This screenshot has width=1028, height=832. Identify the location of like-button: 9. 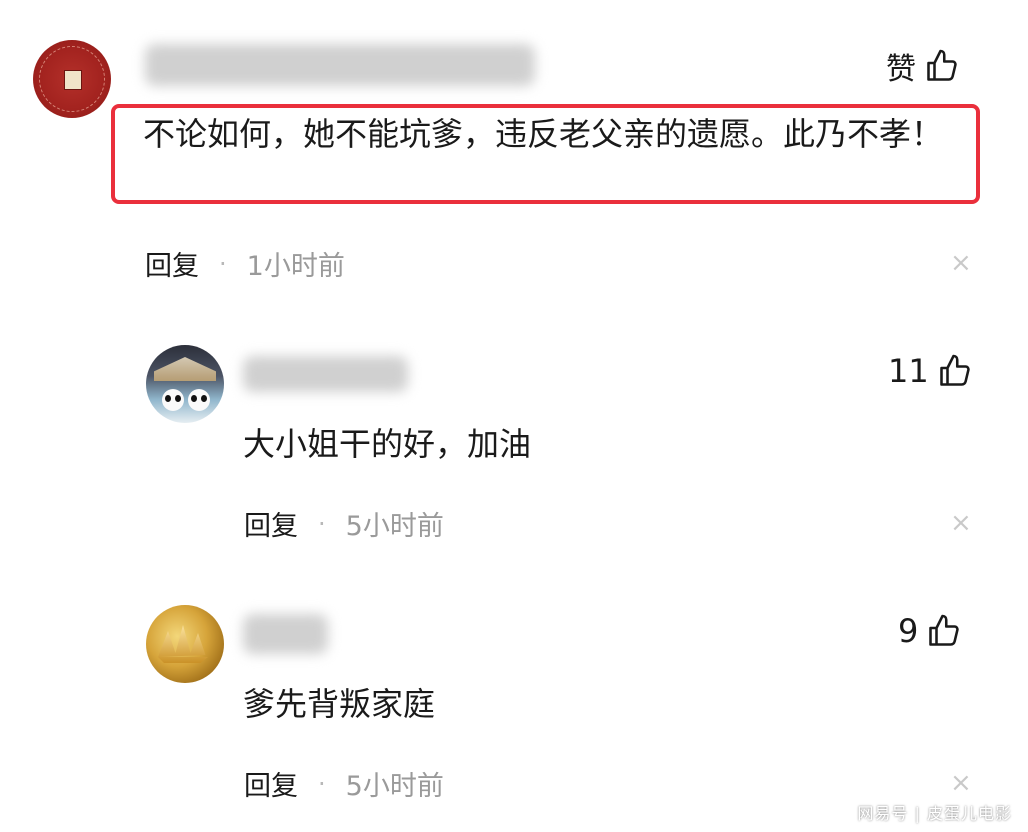
(930, 631).